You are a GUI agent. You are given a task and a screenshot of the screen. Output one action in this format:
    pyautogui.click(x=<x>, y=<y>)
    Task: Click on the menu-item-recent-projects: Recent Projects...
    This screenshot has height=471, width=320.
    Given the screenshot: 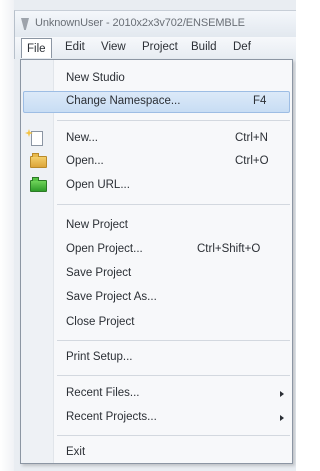 What is the action you would take?
    pyautogui.click(x=156, y=418)
    